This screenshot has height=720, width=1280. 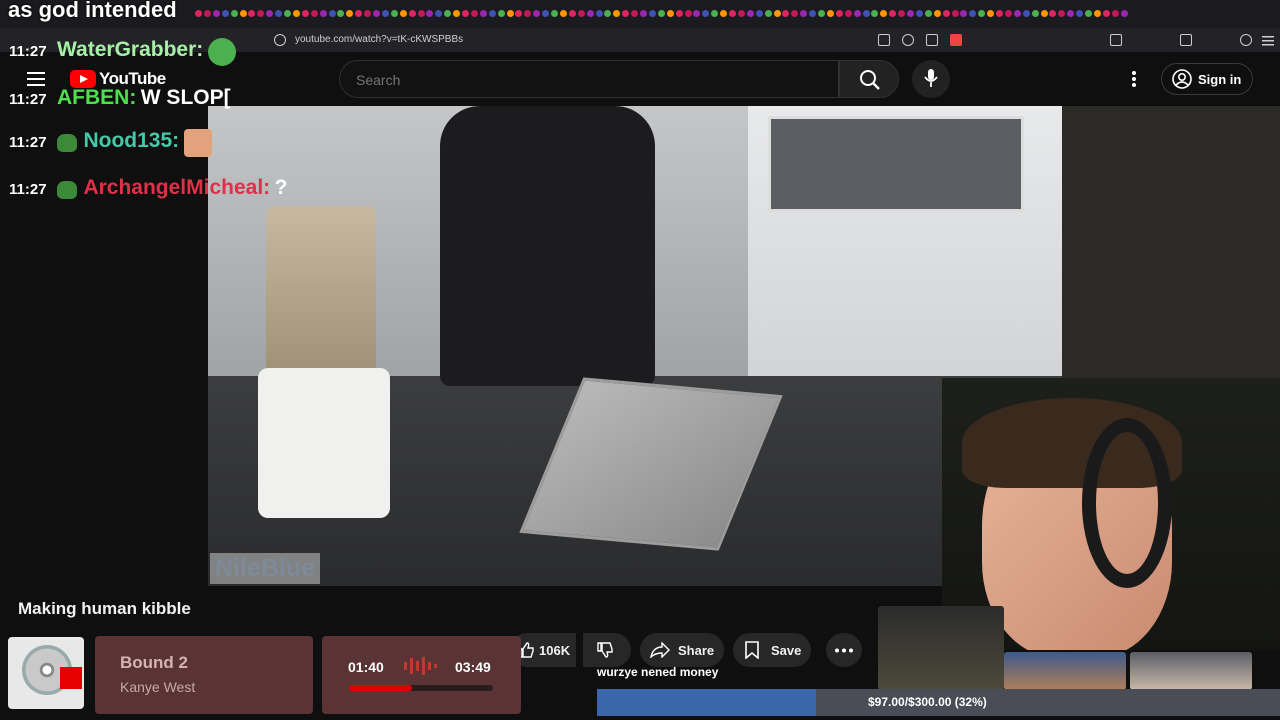 What do you see at coordinates (379, 39) in the screenshot?
I see `url-text: youtube.com/watch?v=tK-cKWSPBBs` at bounding box center [379, 39].